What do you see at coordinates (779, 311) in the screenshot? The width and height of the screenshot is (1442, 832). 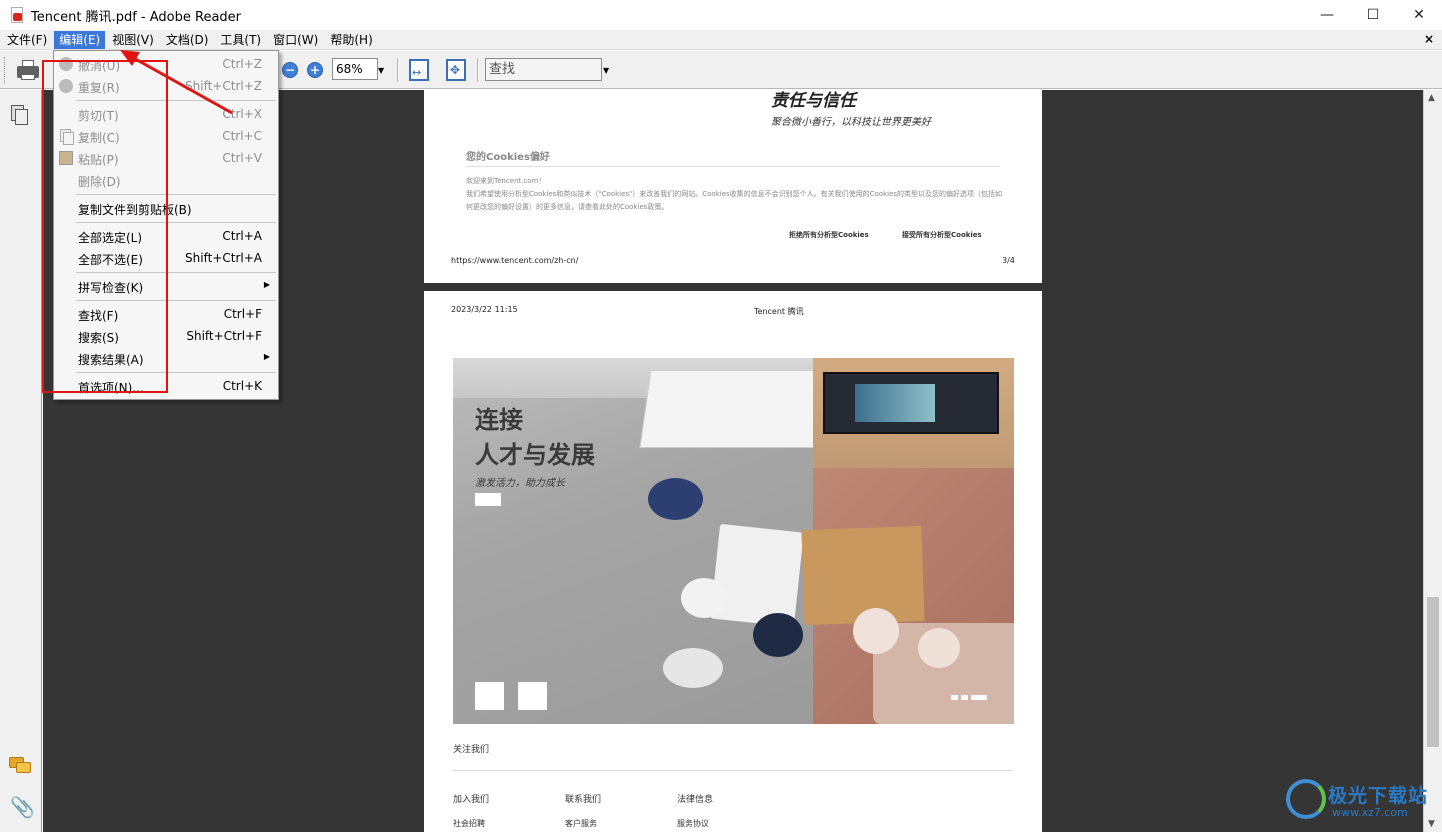 I see `page-header: Tencent 腾讯` at bounding box center [779, 311].